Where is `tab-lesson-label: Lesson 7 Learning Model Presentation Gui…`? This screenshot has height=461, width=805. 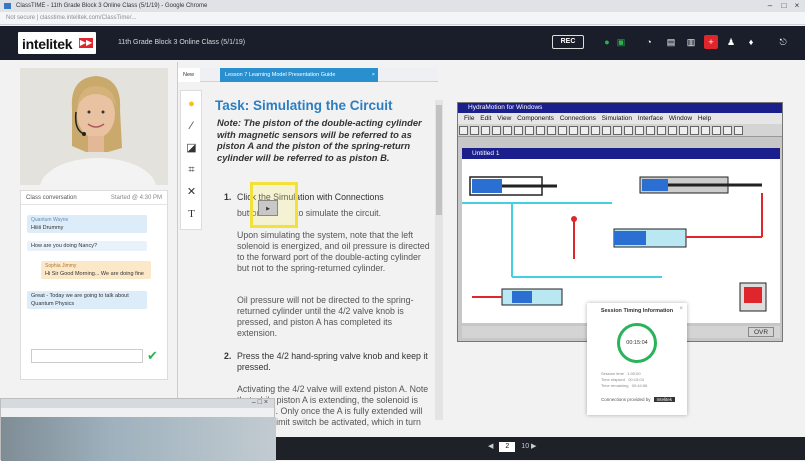
tab-lesson-label: Lesson 7 Learning Model Presentation Gui… is located at coordinates (280, 75).